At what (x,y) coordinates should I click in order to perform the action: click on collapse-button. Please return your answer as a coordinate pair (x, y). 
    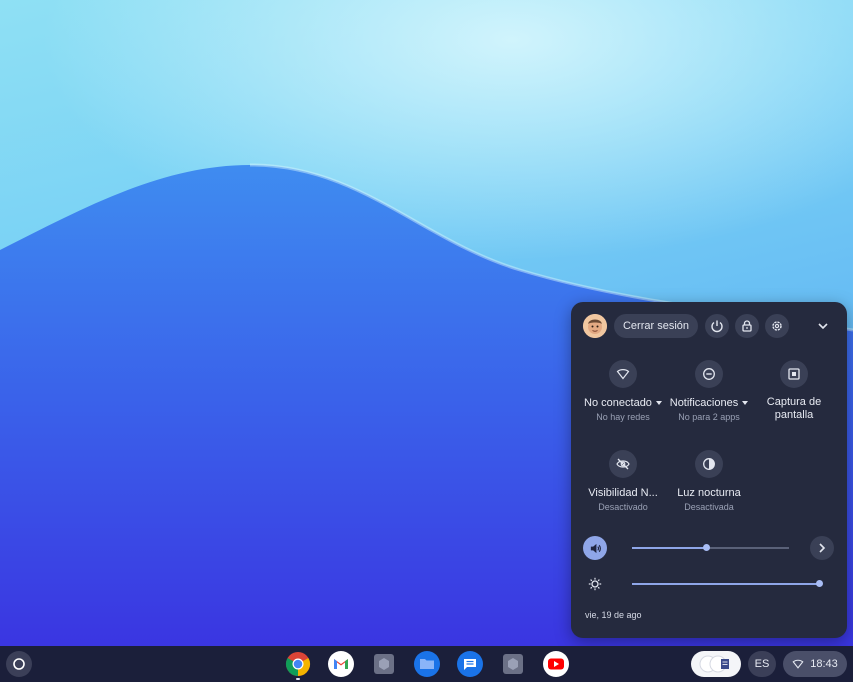
    Looking at the image, I should click on (823, 326).